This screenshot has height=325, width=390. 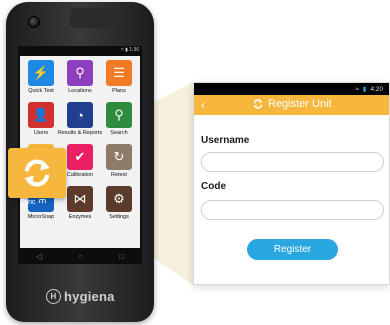 What do you see at coordinates (213, 186) in the screenshot?
I see `code-label: Code` at bounding box center [213, 186].